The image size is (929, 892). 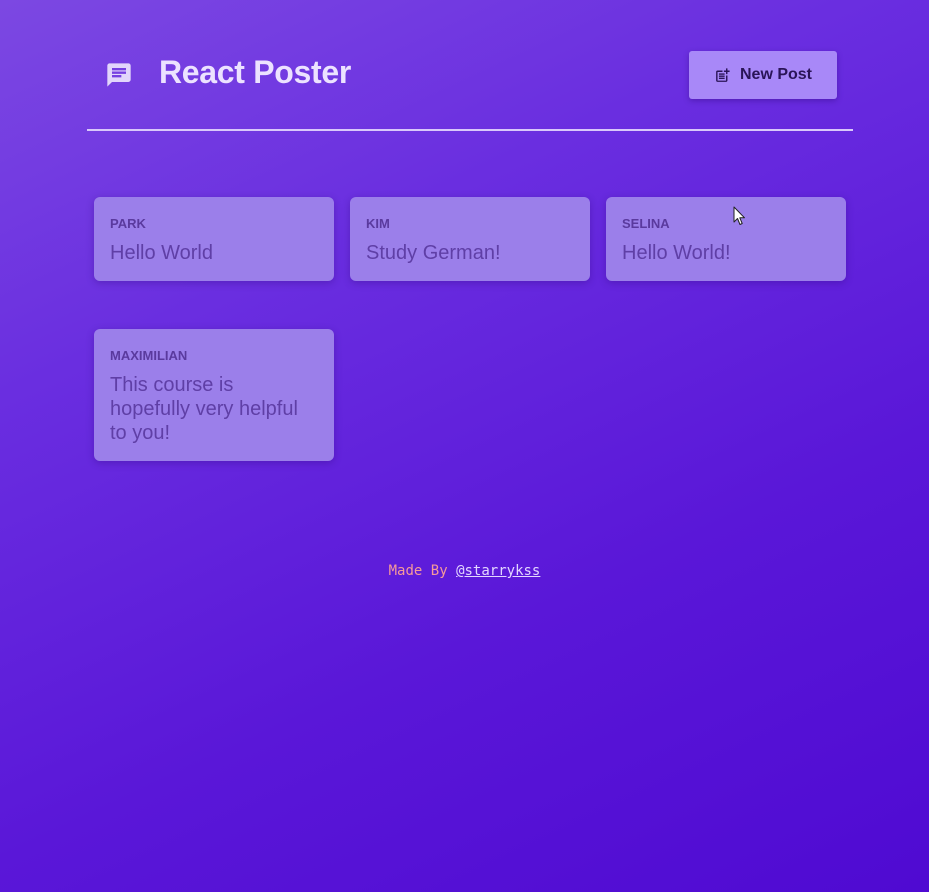 What do you see at coordinates (433, 253) in the screenshot?
I see `post-body: Study German!` at bounding box center [433, 253].